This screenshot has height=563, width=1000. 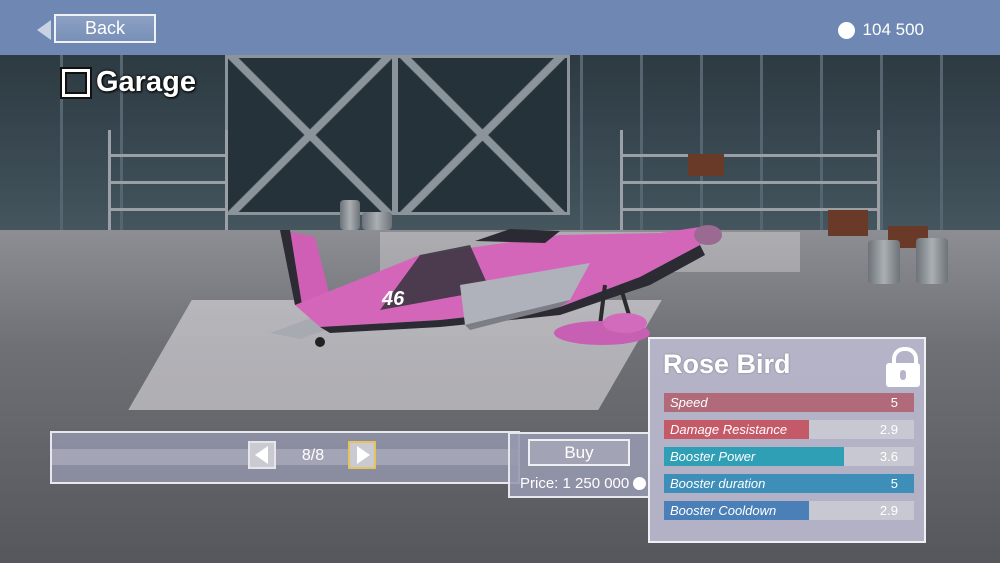 I want to click on stat-label: Damage Resistance, so click(x=729, y=429).